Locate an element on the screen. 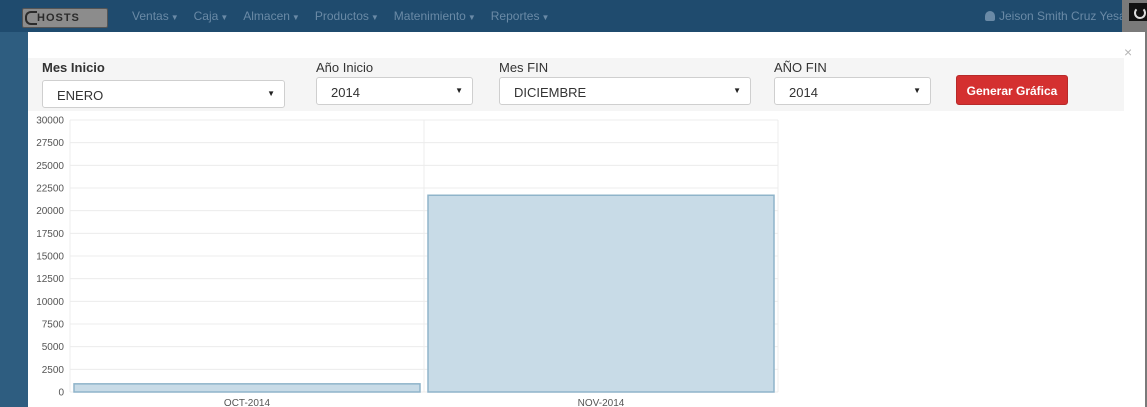  y-tick-label: 15000 is located at coordinates (50, 257).